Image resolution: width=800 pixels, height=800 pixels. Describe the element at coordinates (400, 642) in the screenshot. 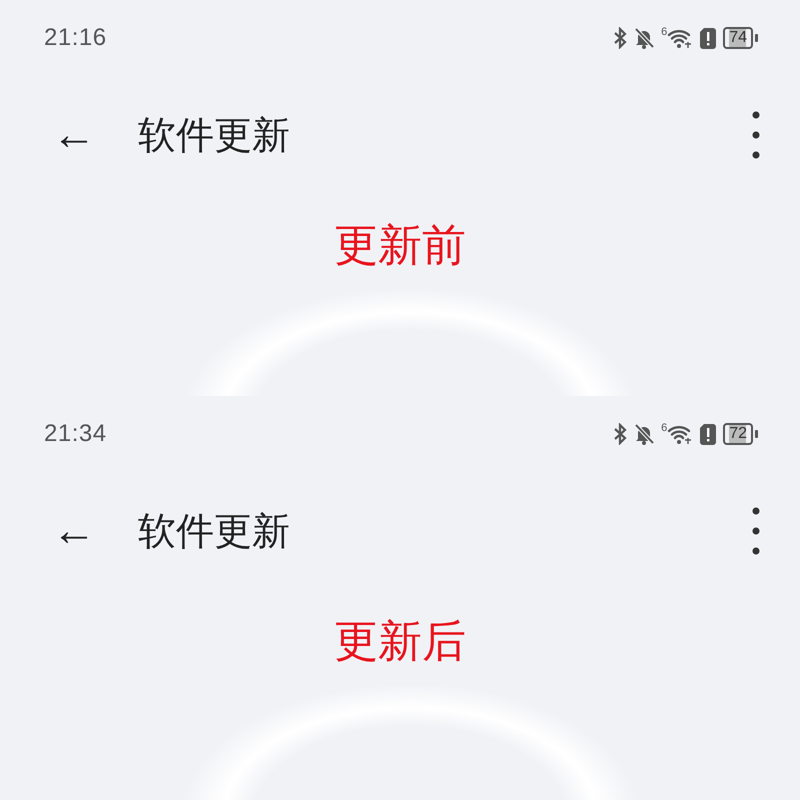

I see `annotation-label: 更新后` at that location.